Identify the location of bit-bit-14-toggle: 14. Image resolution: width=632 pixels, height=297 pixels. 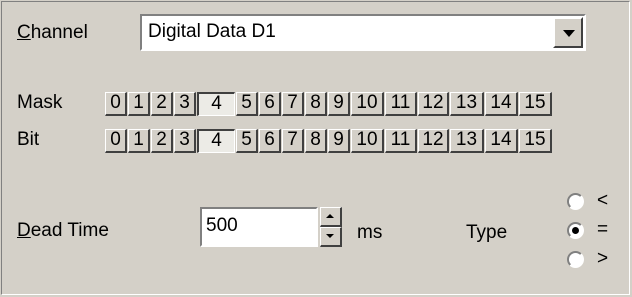
(501, 141).